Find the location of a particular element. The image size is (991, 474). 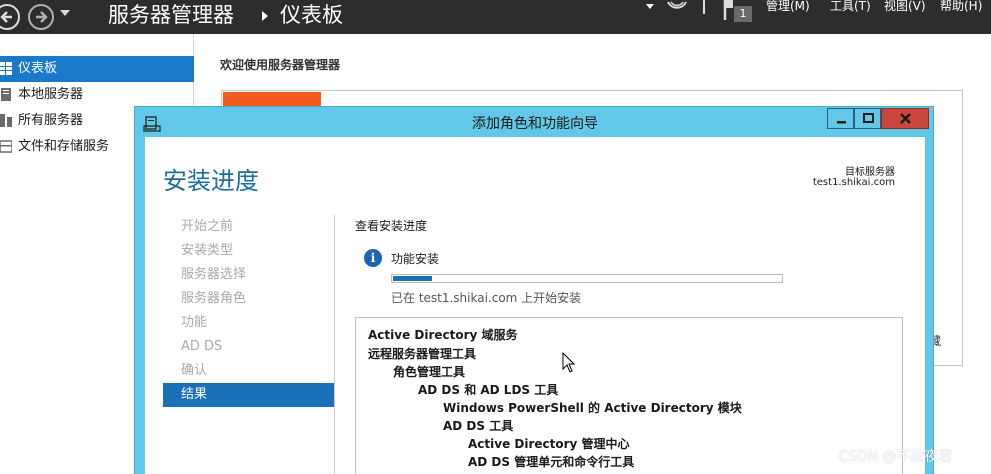

sidebar-item-label: 所有服务器 is located at coordinates (51, 120).